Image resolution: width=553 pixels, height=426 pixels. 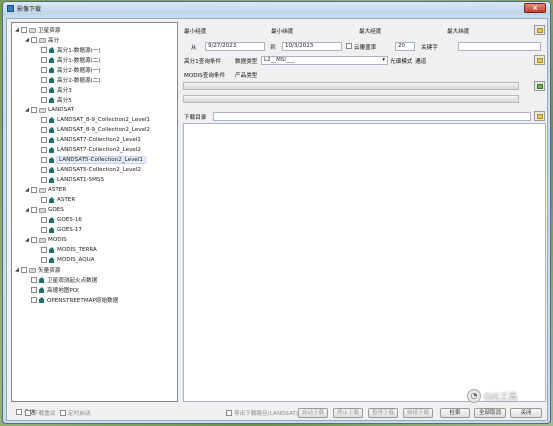 What do you see at coordinates (45, 240) in the screenshot?
I see `tree-node: ◢ MODIS` at bounding box center [45, 240].